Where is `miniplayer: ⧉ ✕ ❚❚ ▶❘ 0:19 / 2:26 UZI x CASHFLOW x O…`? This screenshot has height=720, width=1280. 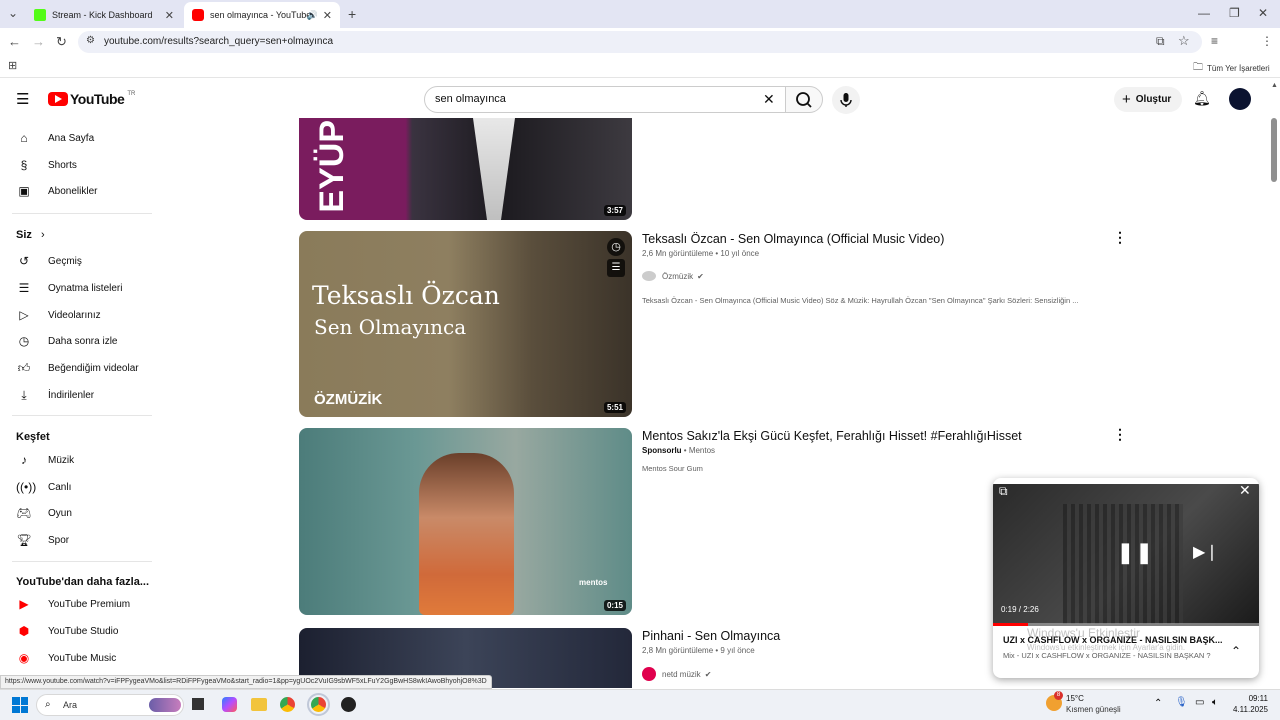 miniplayer: ⧉ ✕ ❚❚ ▶❘ 0:19 / 2:26 UZI x CASHFLOW x O… is located at coordinates (1126, 578).